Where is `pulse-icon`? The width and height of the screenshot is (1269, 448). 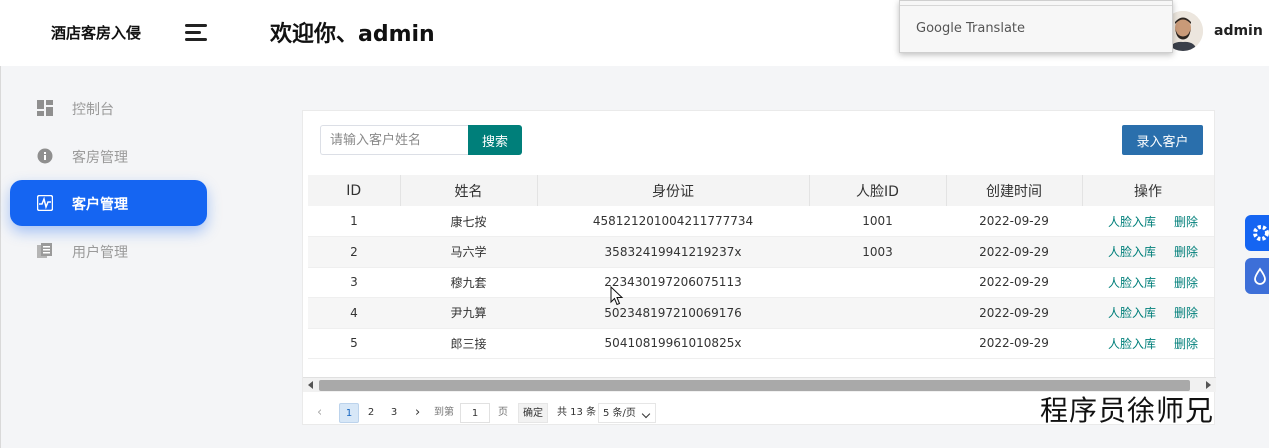
pulse-icon is located at coordinates (45, 203).